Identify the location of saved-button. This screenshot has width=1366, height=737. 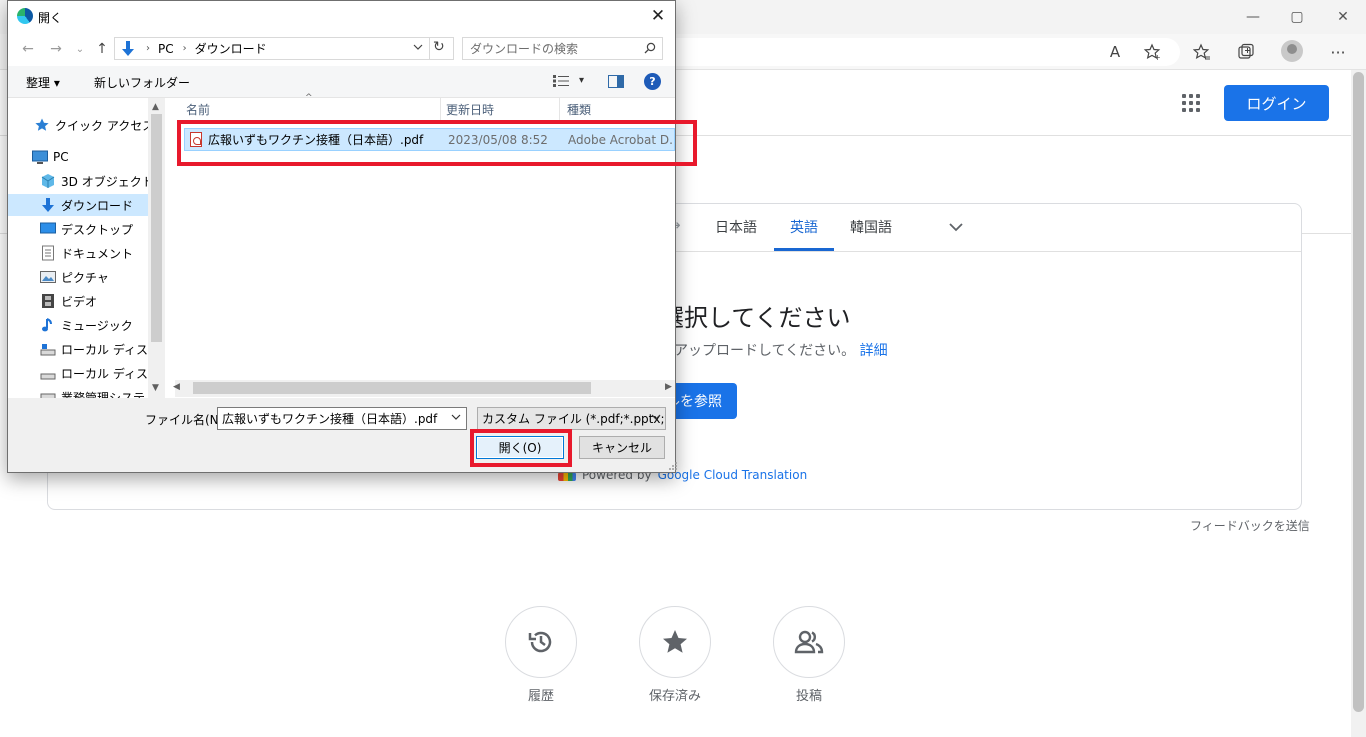
(675, 642).